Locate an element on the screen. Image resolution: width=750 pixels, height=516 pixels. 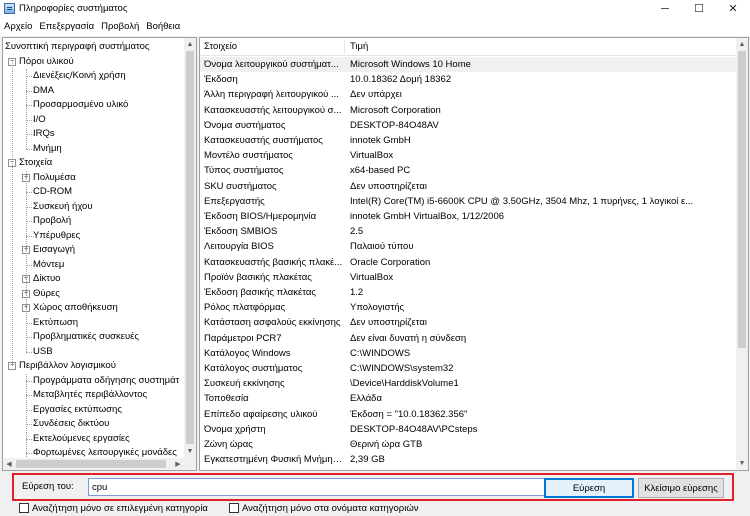
column-divider is located at coordinates (344, 47).